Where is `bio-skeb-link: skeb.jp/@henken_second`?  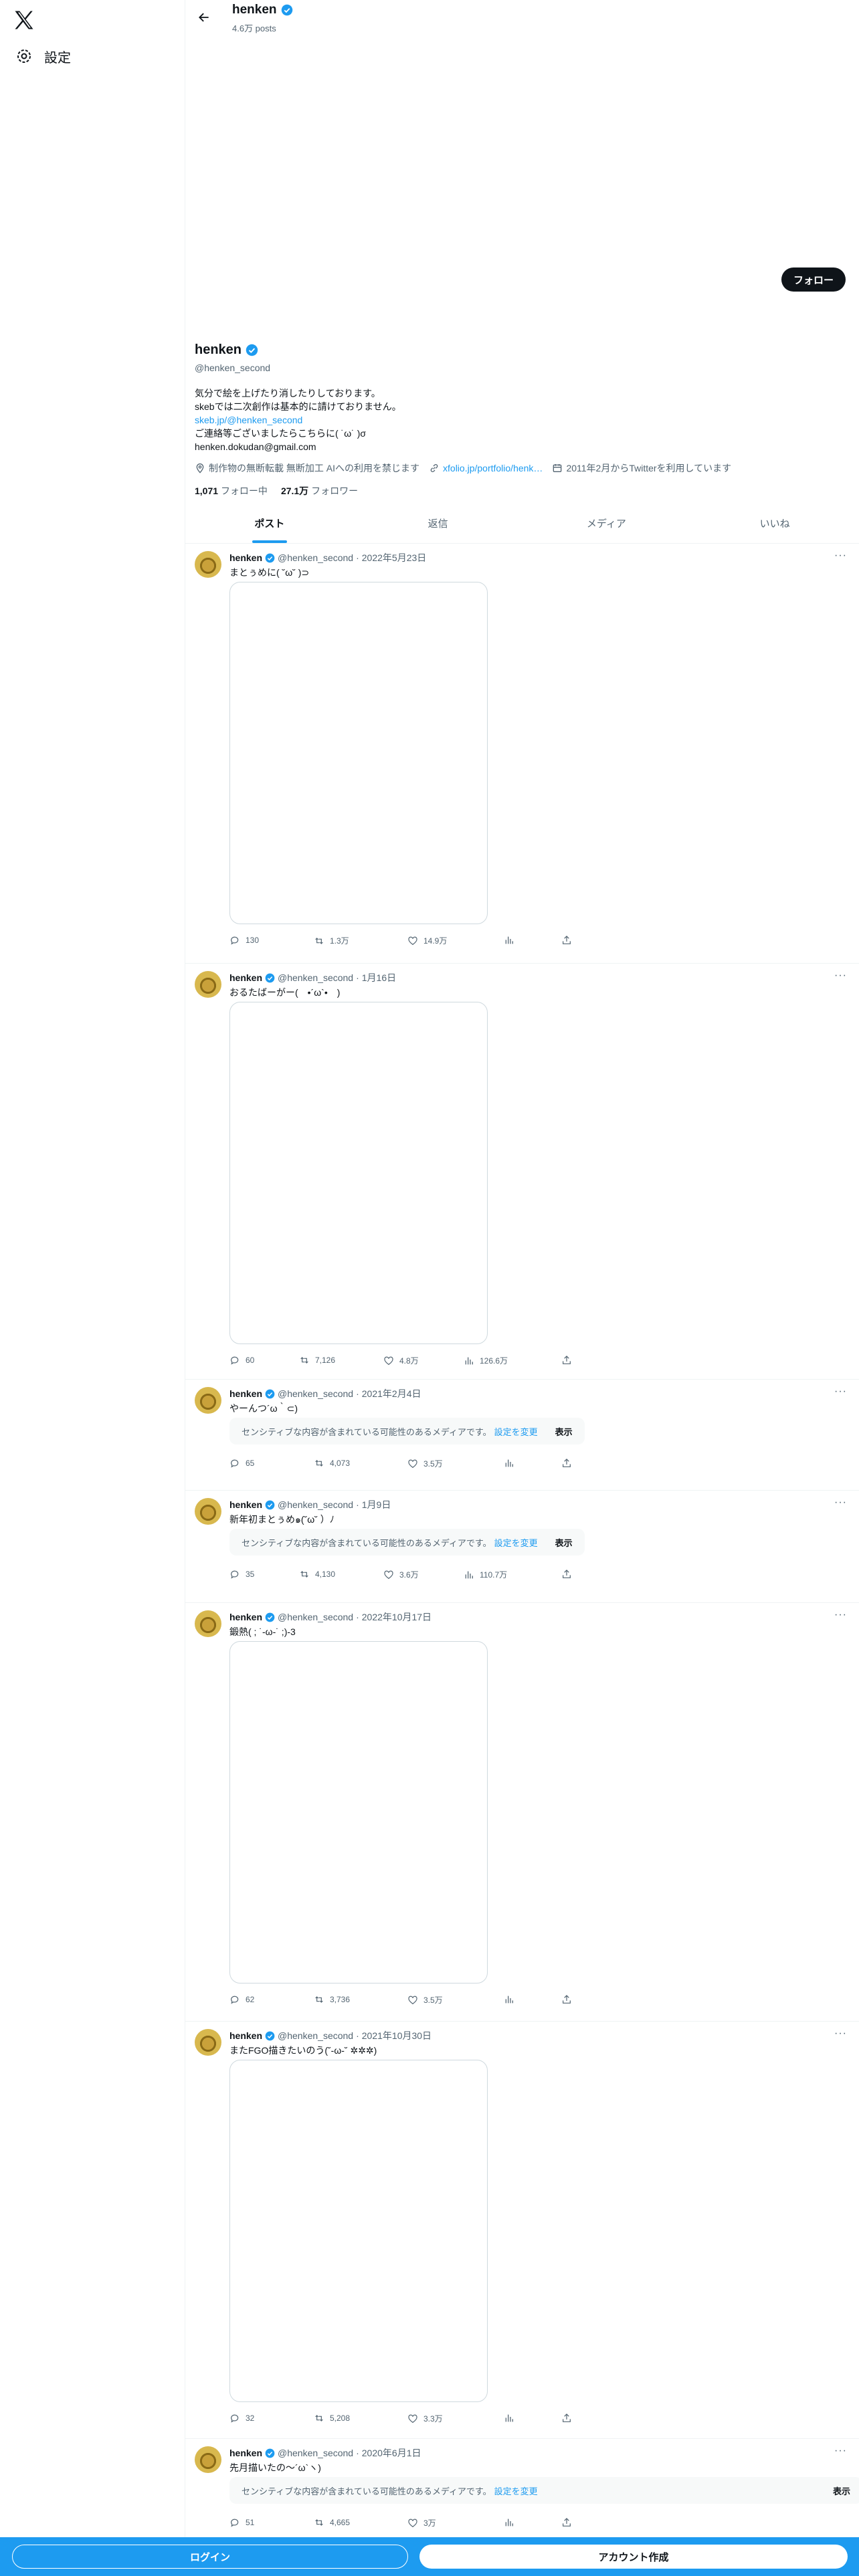
bio-skeb-link: skeb.jp/@henken_second is located at coordinates (298, 420).